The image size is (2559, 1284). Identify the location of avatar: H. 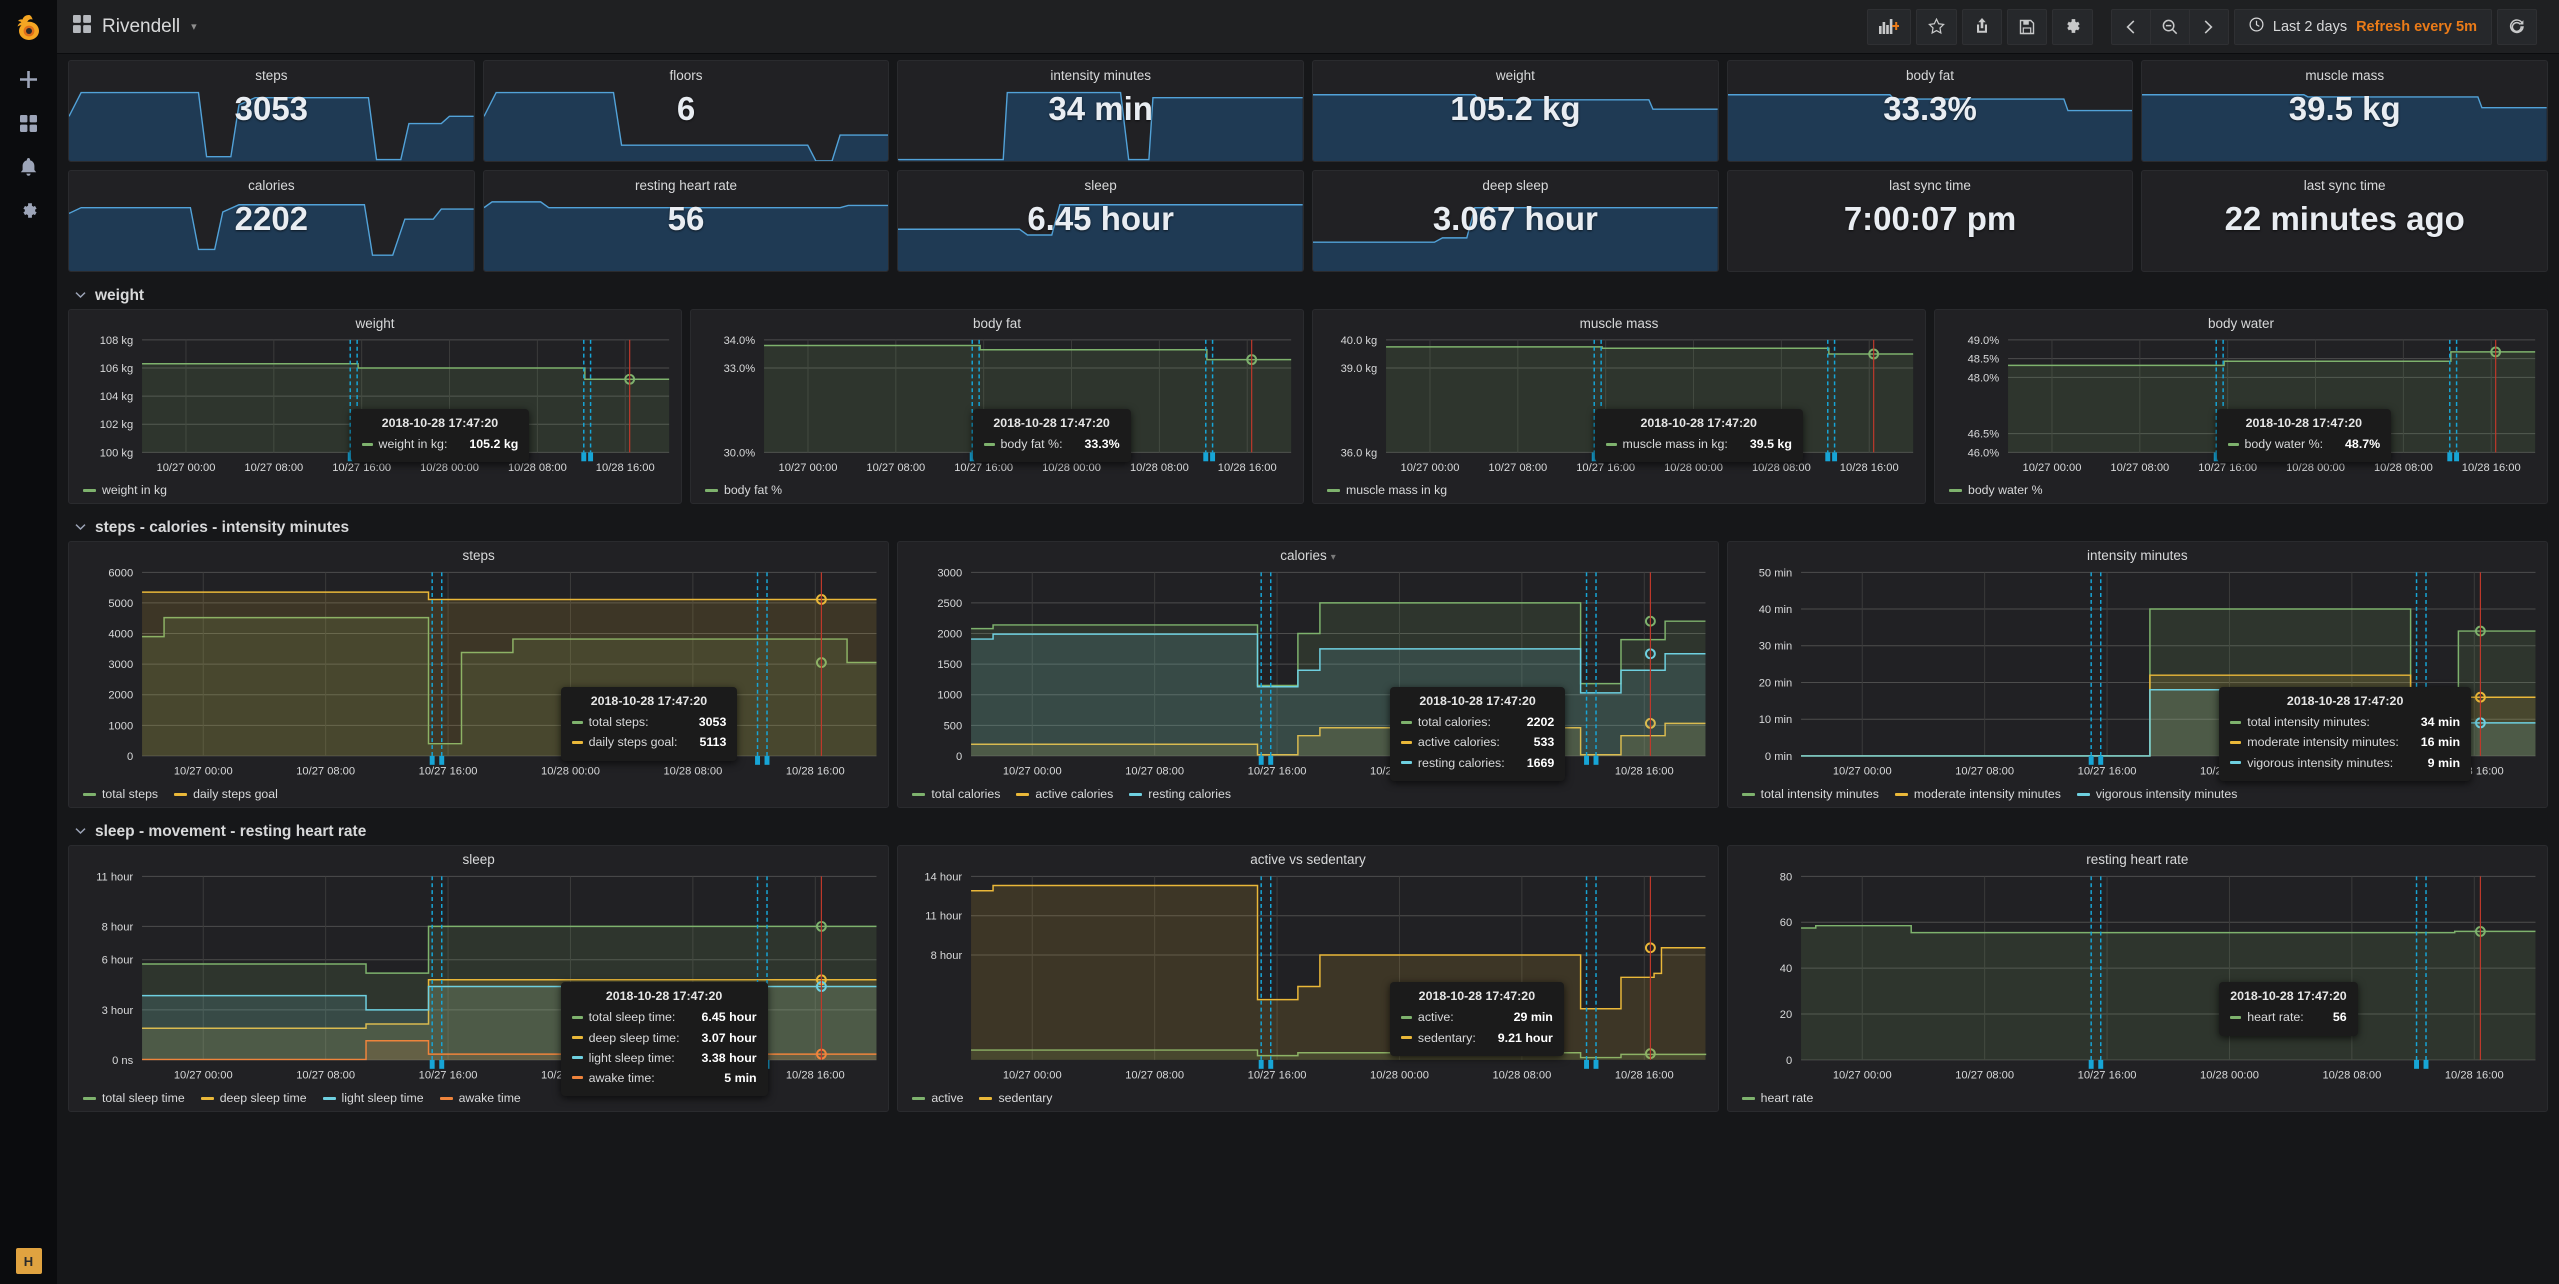
(28, 1261).